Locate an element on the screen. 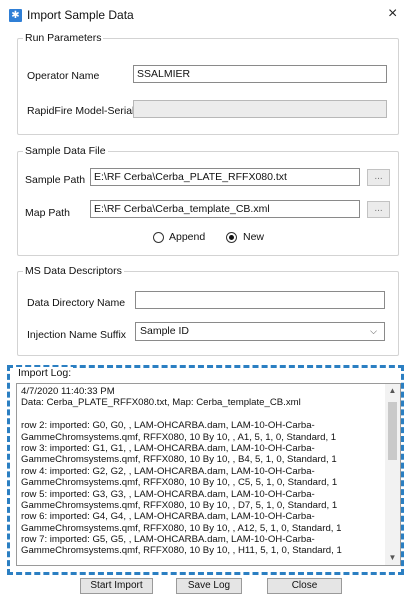 Image resolution: width=411 pixels, height=594 pixels. rapidfire-model-serial-input is located at coordinates (260, 109).